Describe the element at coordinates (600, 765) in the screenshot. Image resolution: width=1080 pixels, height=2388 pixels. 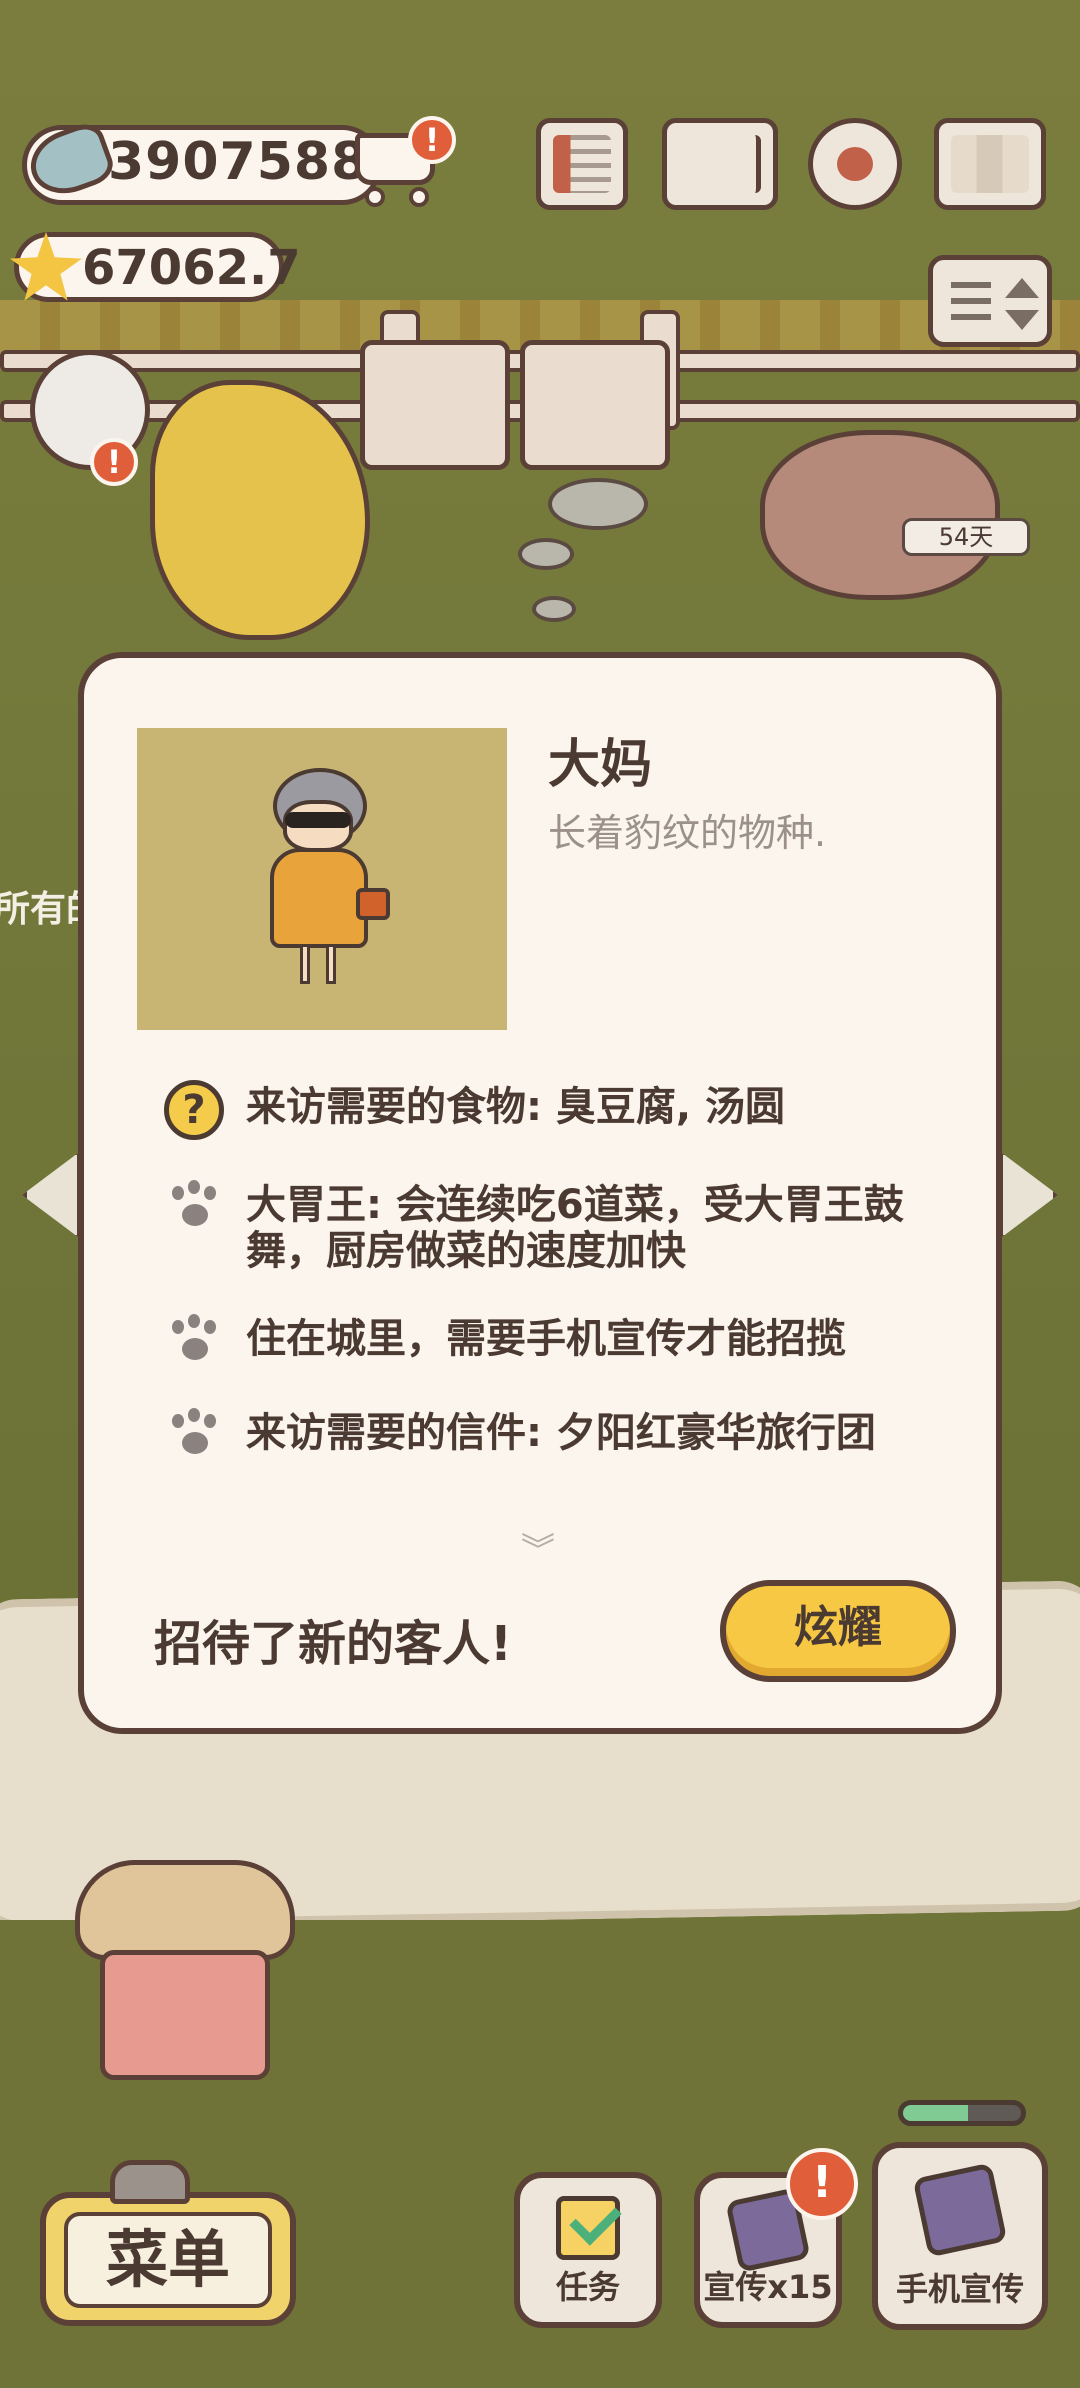
I see `guest-name: 大妈` at that location.